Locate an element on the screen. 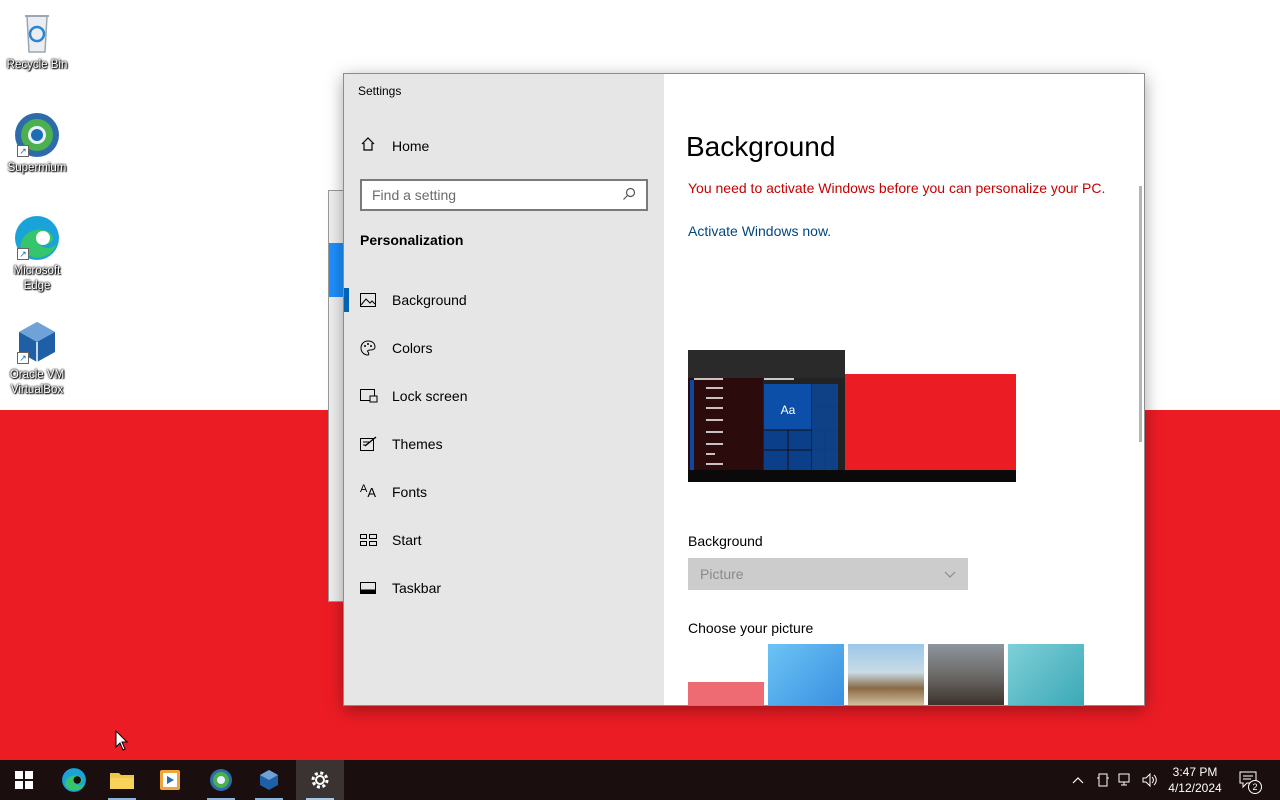 Image resolution: width=1280 pixels, height=800 pixels. search-input: Find a setting is located at coordinates (504, 195).